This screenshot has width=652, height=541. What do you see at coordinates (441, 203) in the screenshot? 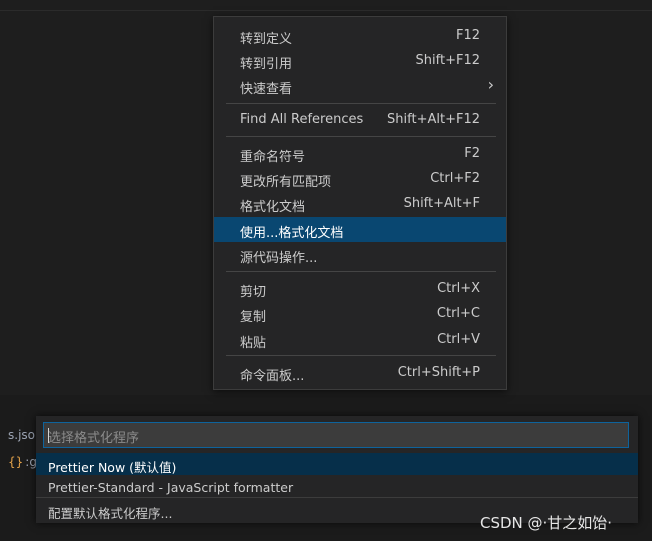
I see `menu-item-shortcut: Shift+Alt+F` at bounding box center [441, 203].